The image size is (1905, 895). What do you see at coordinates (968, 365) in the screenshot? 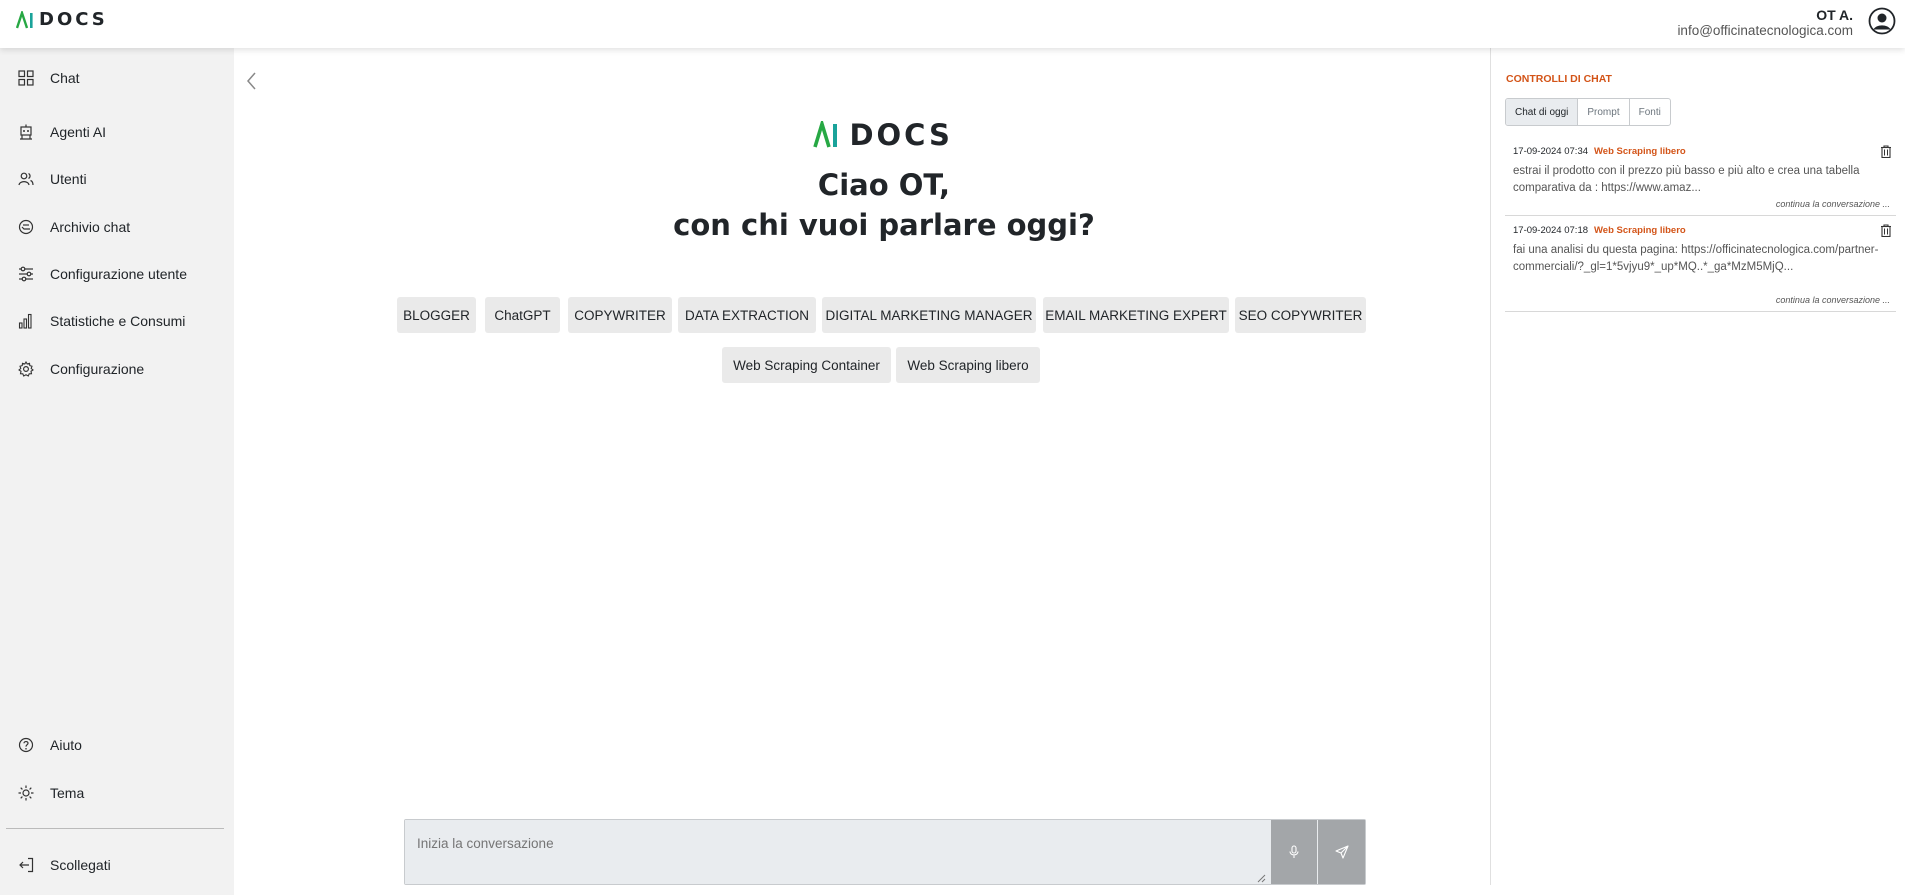
I see `agent-button-web-scraping-libero: Web Scraping libero` at bounding box center [968, 365].